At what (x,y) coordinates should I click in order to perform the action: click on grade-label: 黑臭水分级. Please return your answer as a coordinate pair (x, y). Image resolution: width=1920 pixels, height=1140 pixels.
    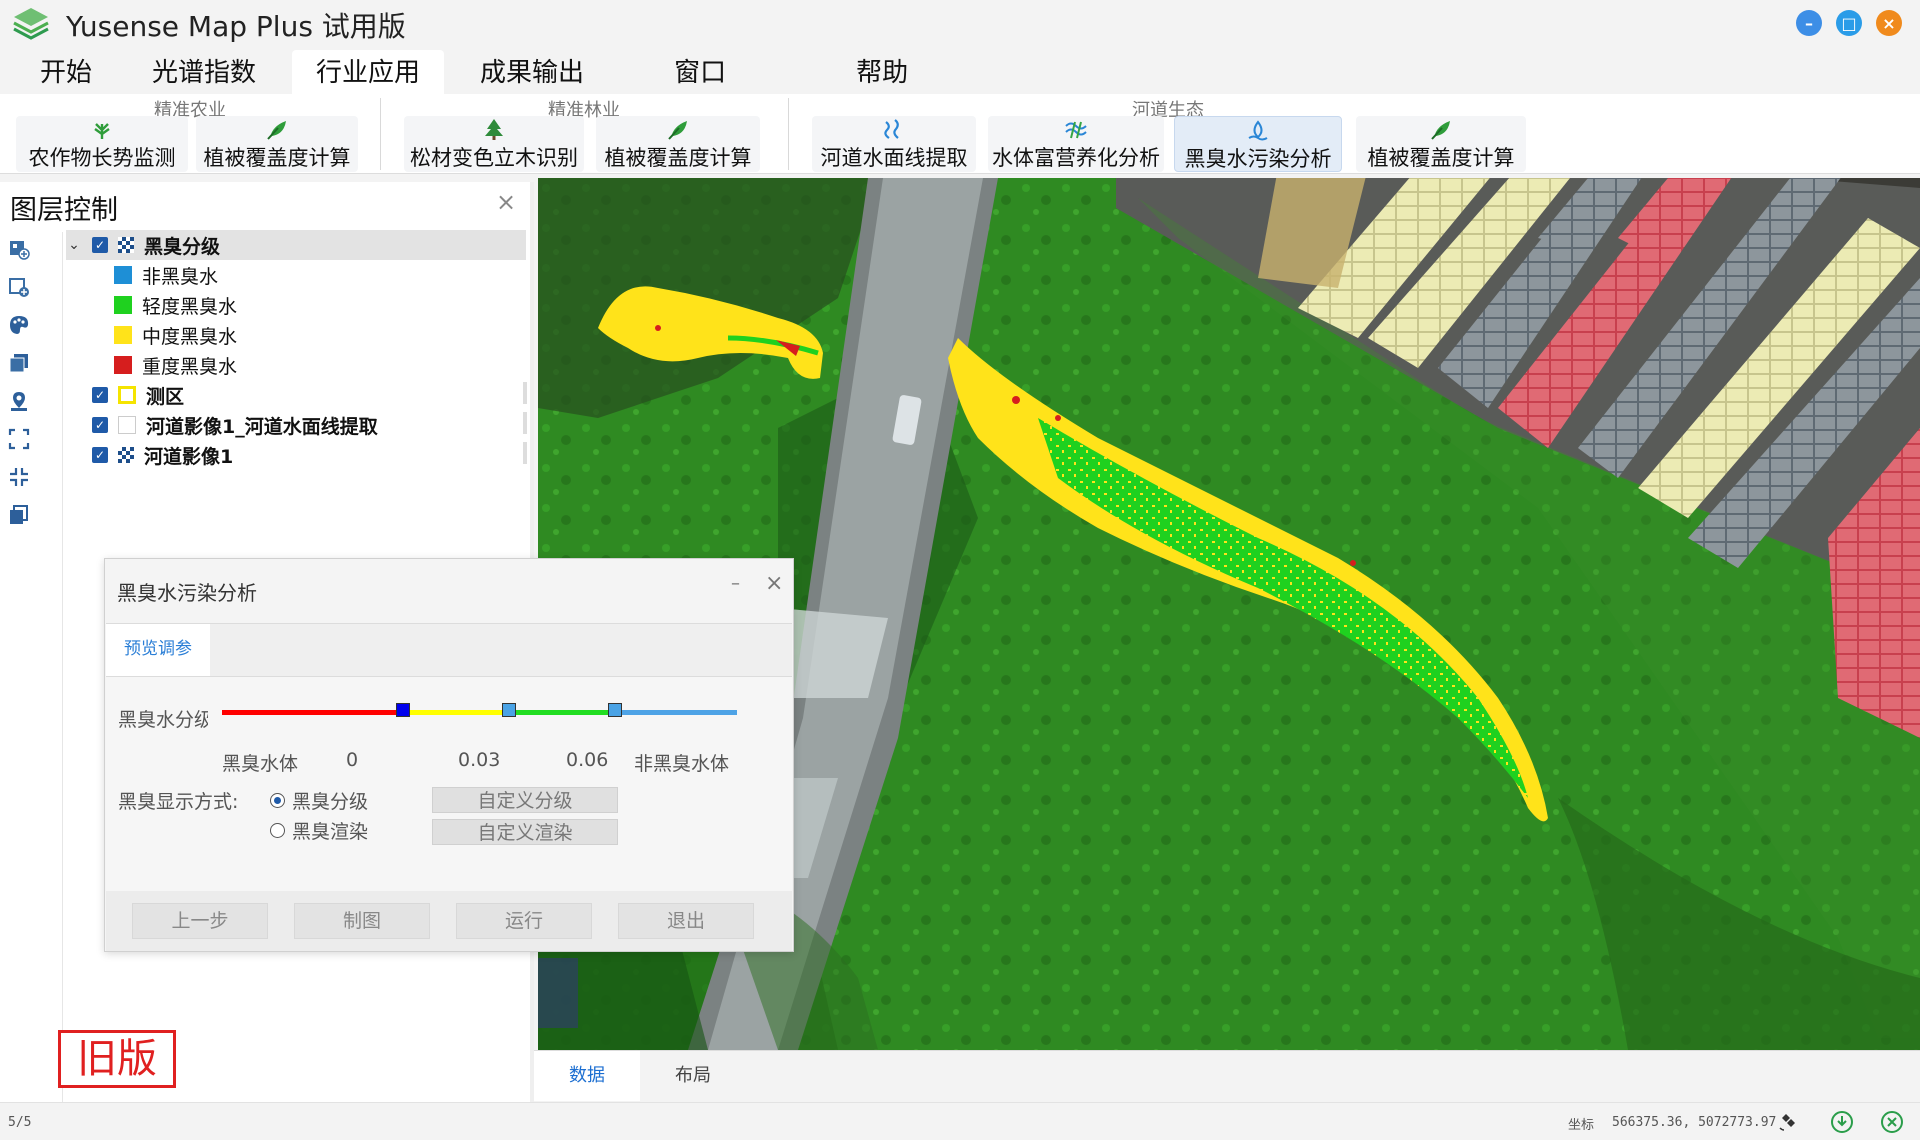
    Looking at the image, I should click on (163, 720).